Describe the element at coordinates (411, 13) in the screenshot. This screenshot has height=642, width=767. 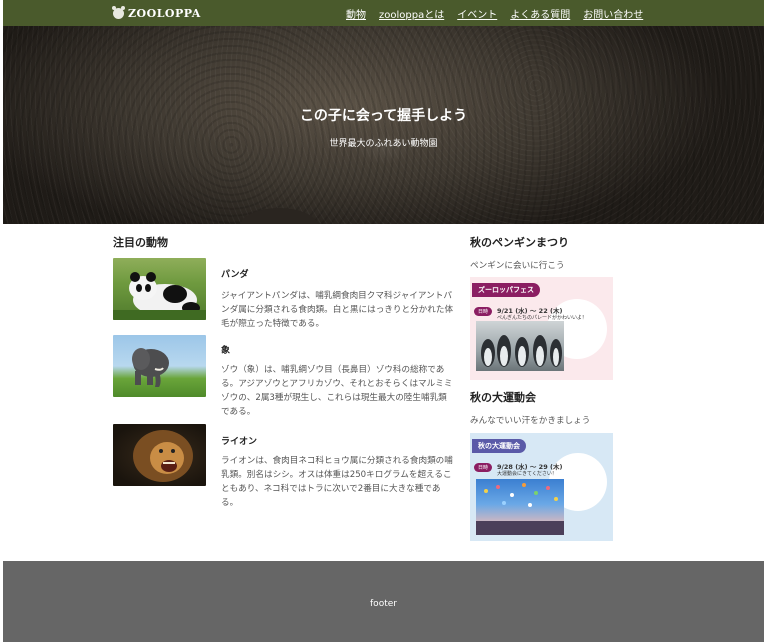
I see `nav-link-about: zooloppaとは` at that location.